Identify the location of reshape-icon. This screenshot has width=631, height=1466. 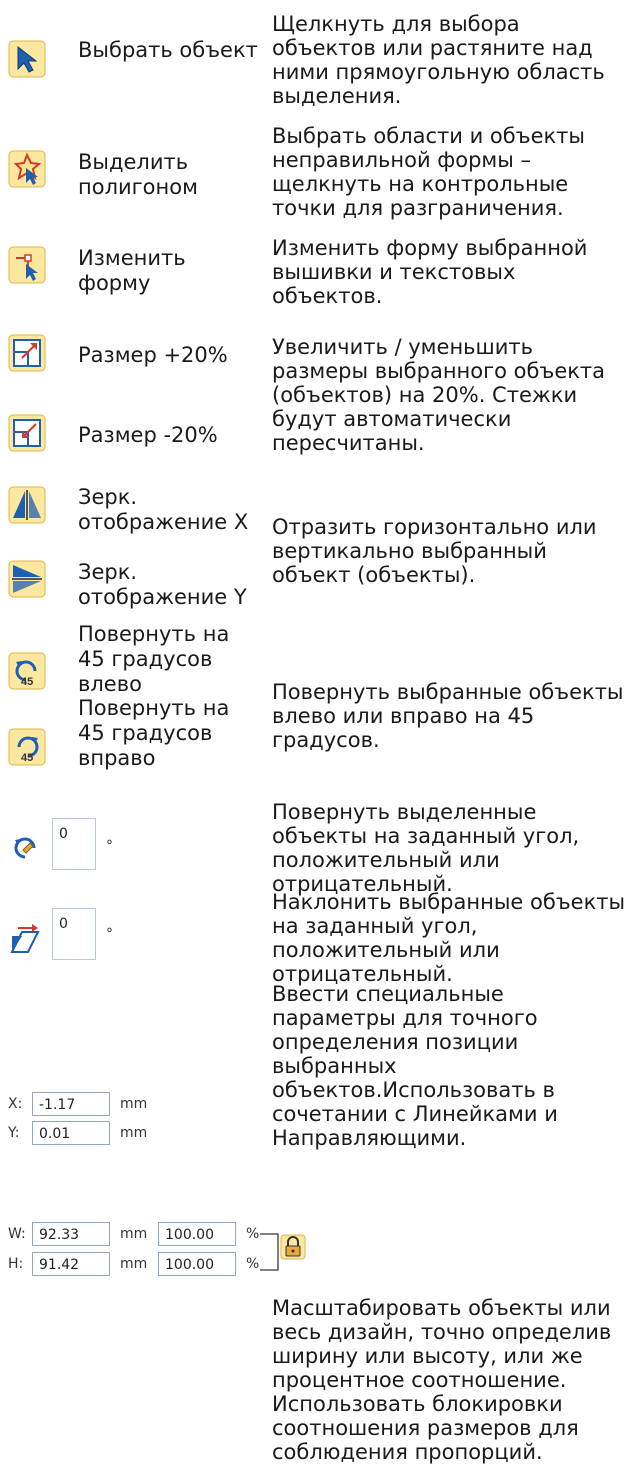
(27, 265).